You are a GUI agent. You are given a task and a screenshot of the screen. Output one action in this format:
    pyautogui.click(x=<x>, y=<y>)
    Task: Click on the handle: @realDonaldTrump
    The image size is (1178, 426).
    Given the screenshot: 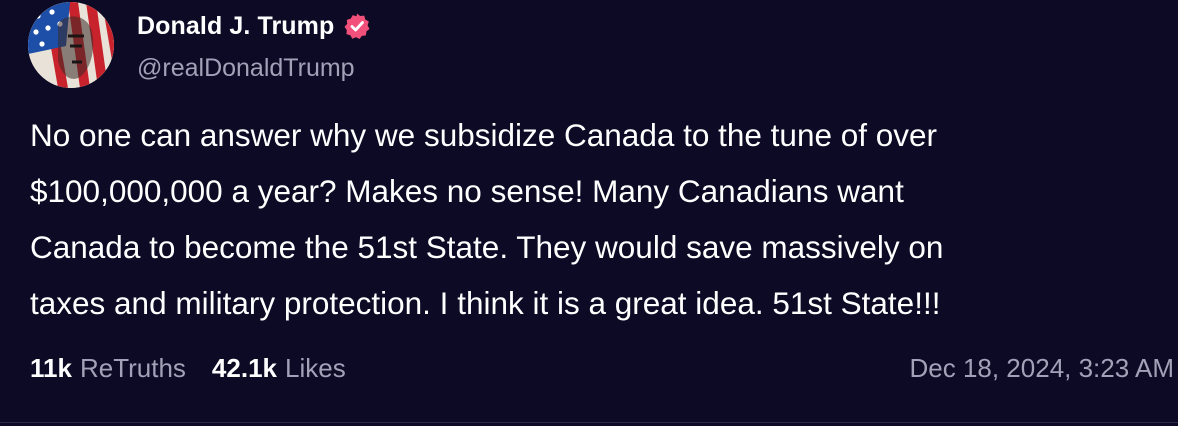 What is the action you would take?
    pyautogui.click(x=254, y=68)
    